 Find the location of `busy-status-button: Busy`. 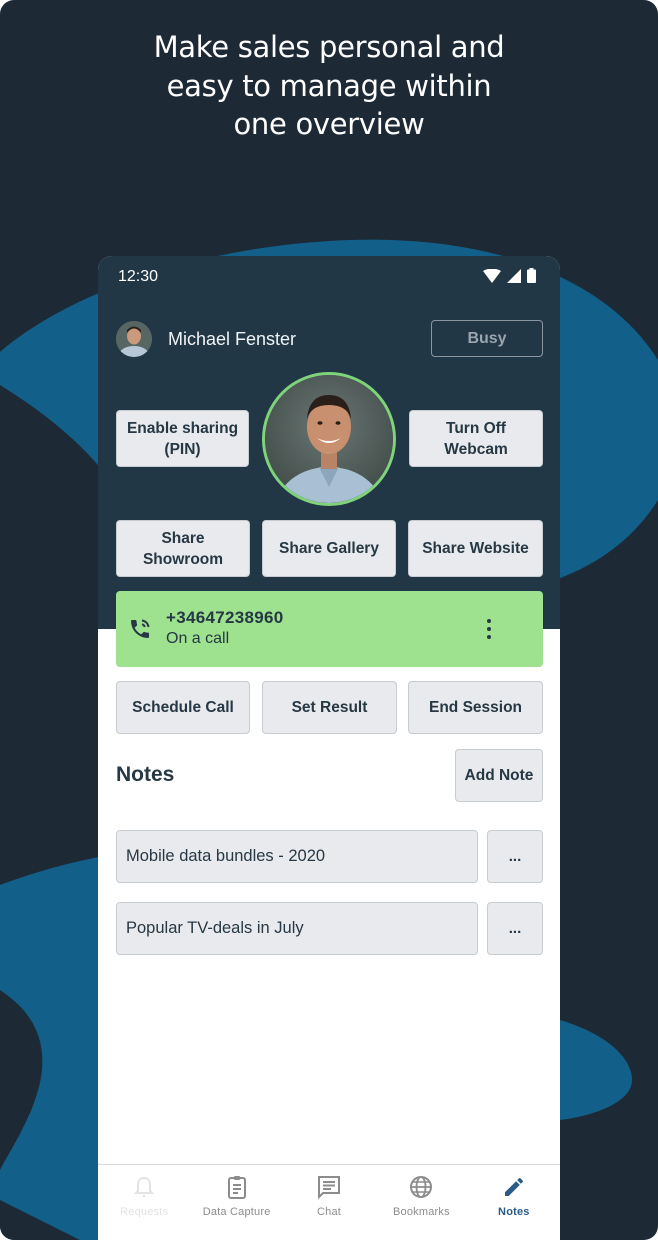

busy-status-button: Busy is located at coordinates (487, 338).